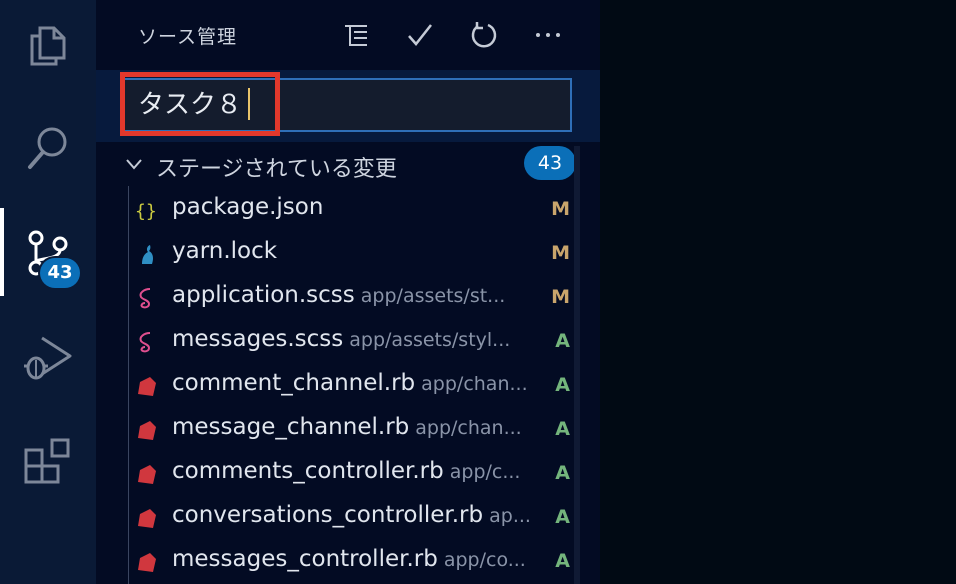 The width and height of the screenshot is (956, 584). Describe the element at coordinates (305, 559) in the screenshot. I see `file-name: messages_controller.rb` at that location.